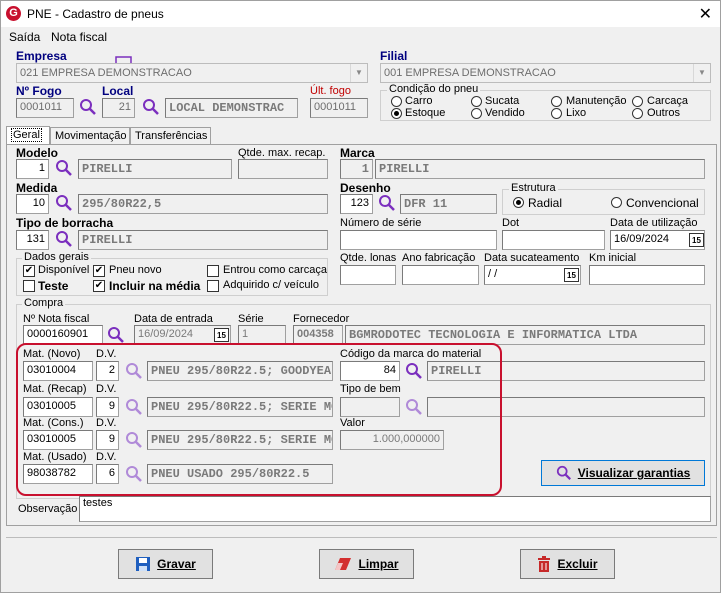  Describe the element at coordinates (53, 286) in the screenshot. I see `chk-label: Teste` at that location.